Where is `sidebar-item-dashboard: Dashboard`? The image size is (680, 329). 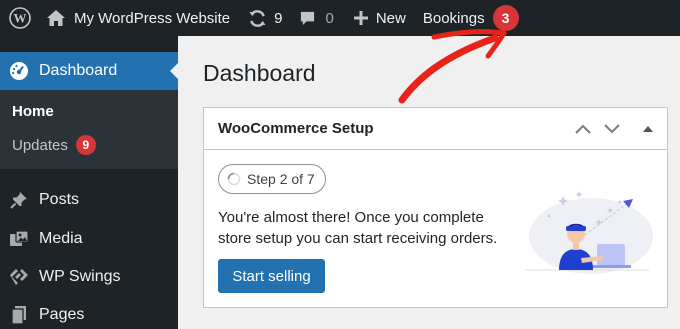 sidebar-item-dashboard: Dashboard is located at coordinates (89, 71).